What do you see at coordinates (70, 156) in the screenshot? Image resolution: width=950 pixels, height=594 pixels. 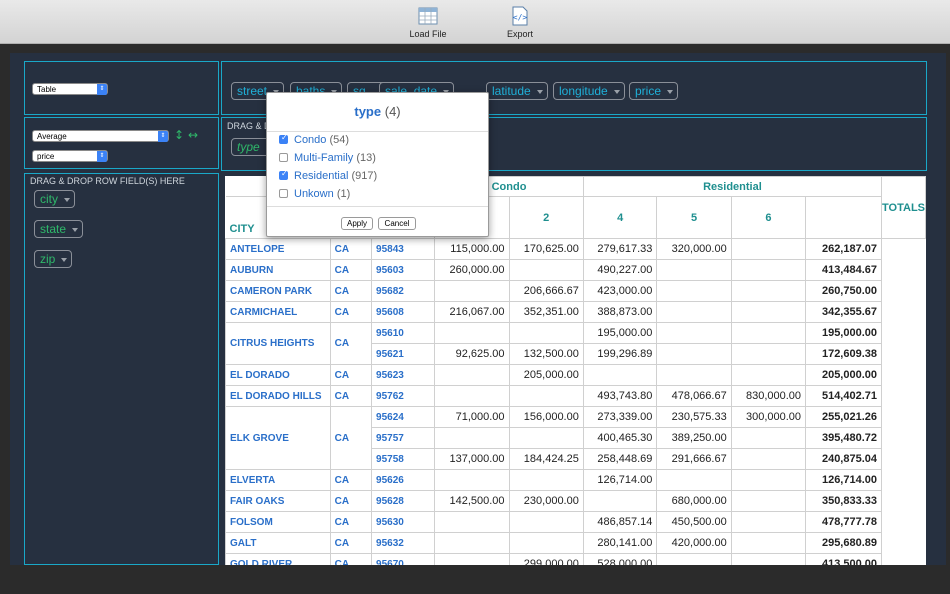 I see `aggregator-attr-select: price ⇕` at bounding box center [70, 156].